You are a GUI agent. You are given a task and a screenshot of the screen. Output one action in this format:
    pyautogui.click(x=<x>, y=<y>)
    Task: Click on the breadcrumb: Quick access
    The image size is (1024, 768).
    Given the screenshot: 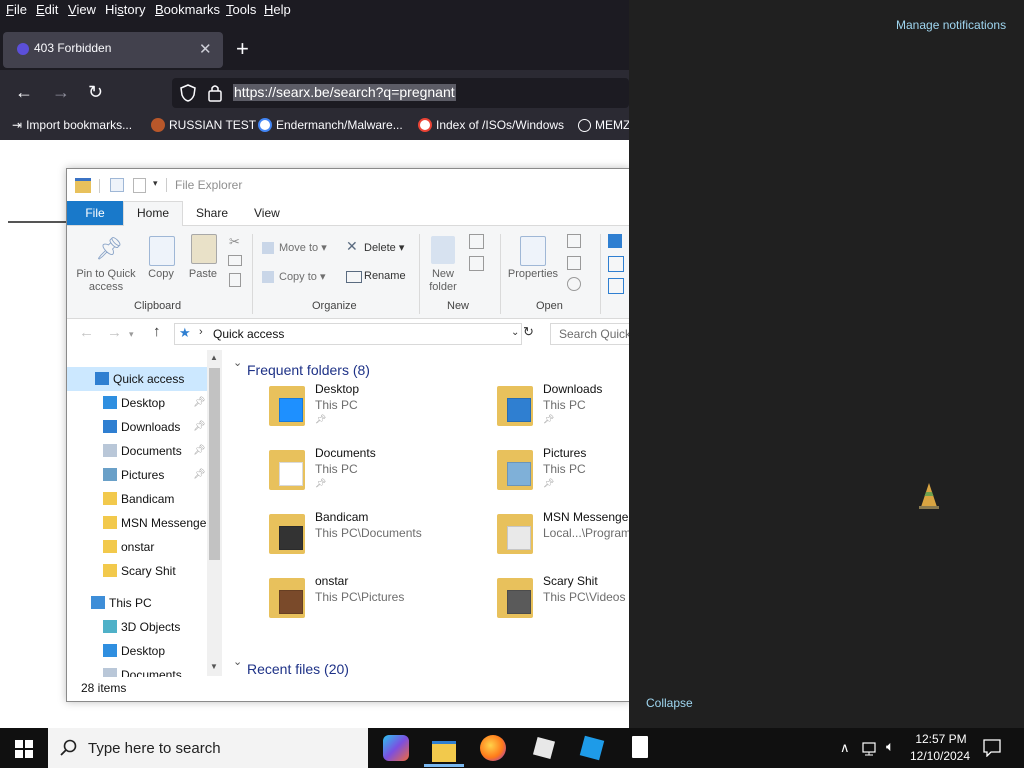 What is the action you would take?
    pyautogui.click(x=248, y=334)
    